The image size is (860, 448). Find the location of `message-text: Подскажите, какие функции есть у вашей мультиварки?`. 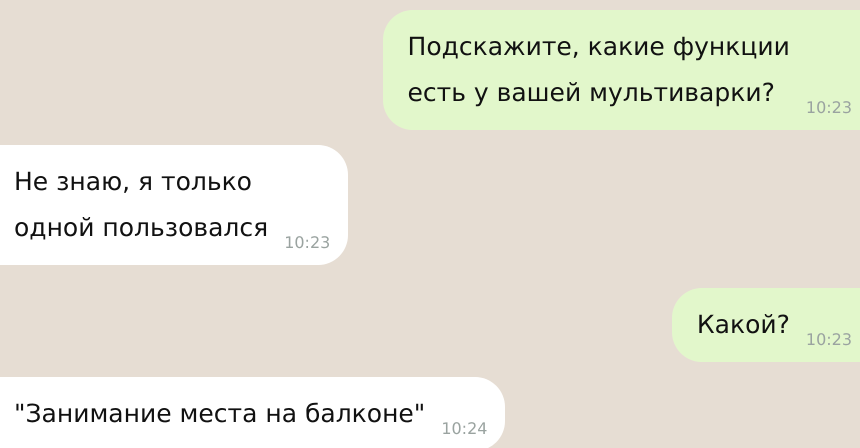

message-text: Подскажите, какие функции есть у вашей мультиварки? is located at coordinates (599, 70).